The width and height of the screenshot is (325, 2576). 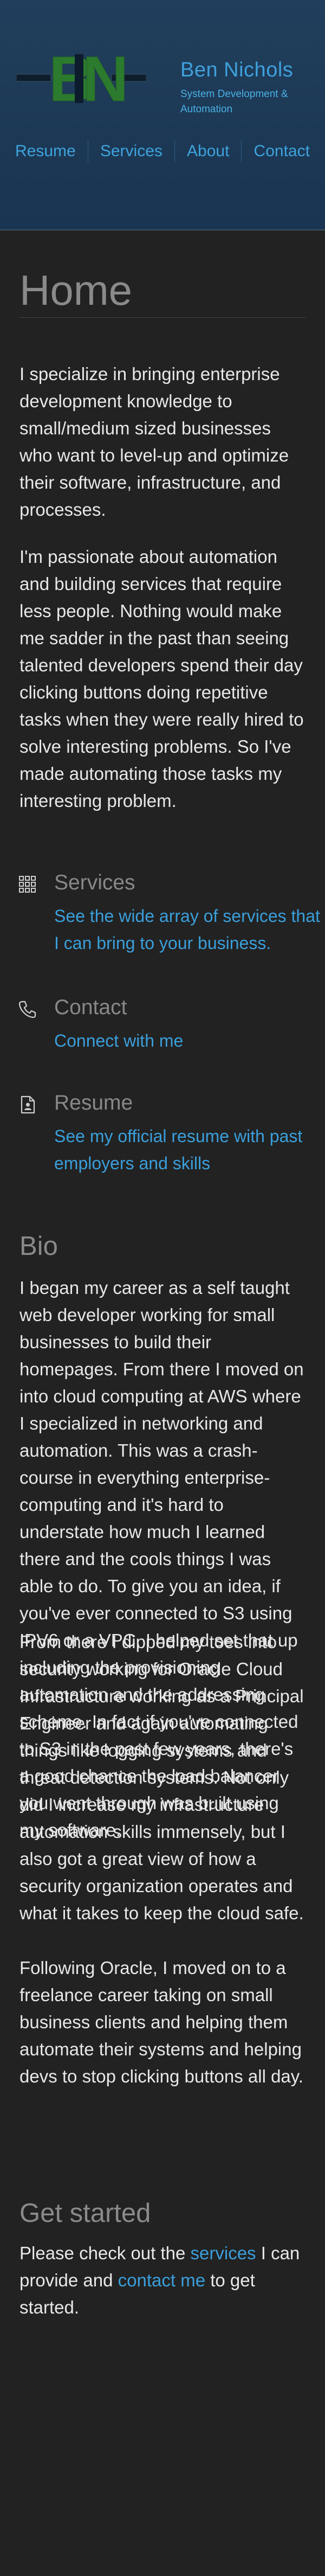 I want to click on contact-link: Connect with me, so click(x=189, y=1040).